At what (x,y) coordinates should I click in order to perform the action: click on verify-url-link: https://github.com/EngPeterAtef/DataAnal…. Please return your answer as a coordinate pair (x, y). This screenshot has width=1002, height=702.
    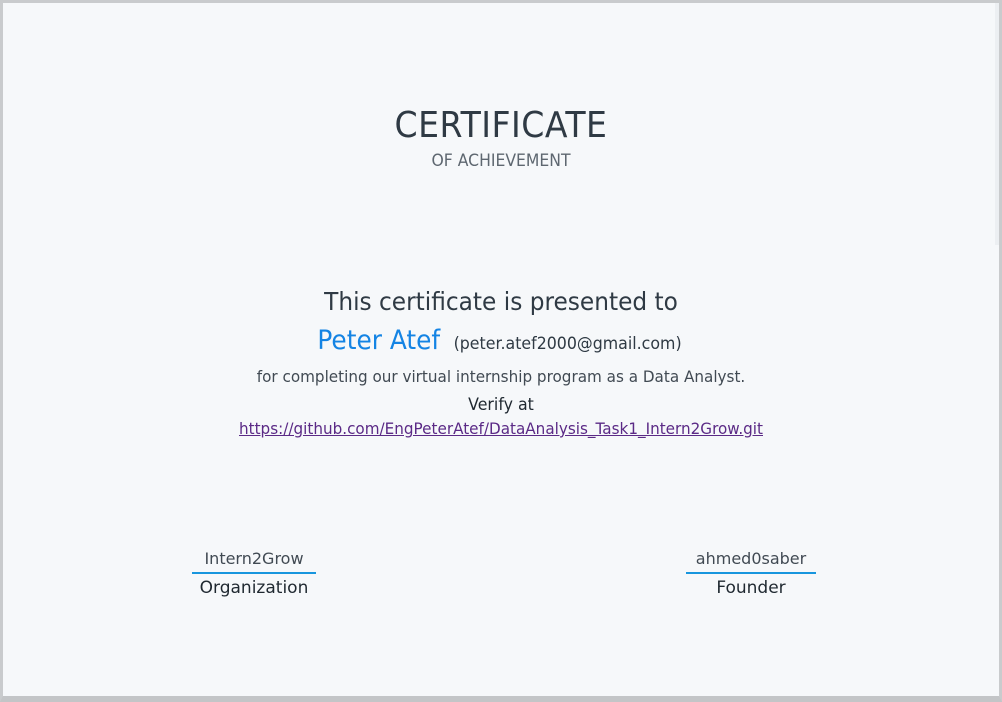
    Looking at the image, I should click on (501, 428).